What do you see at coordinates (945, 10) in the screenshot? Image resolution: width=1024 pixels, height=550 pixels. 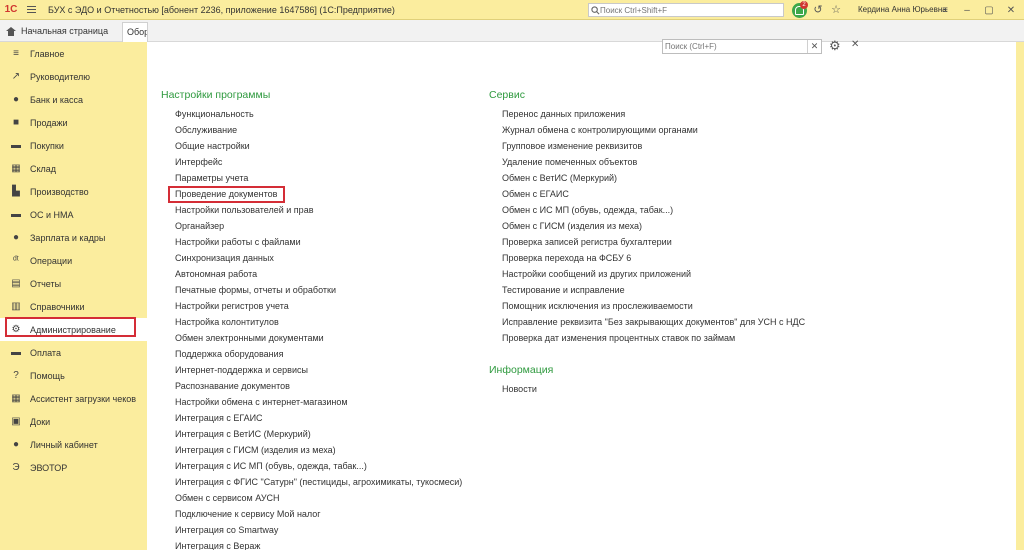 I see `app-menu-icon: ≡` at bounding box center [945, 10].